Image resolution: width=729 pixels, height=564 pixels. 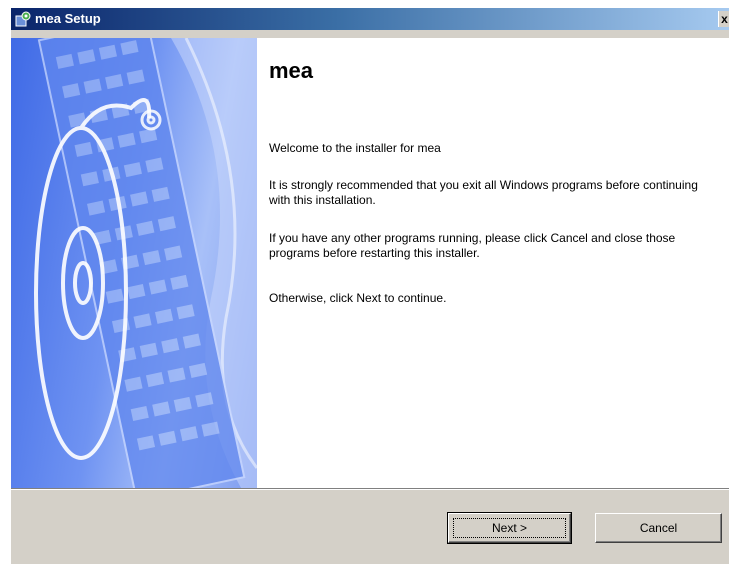 I want to click on next-button: Next >, so click(x=509, y=528).